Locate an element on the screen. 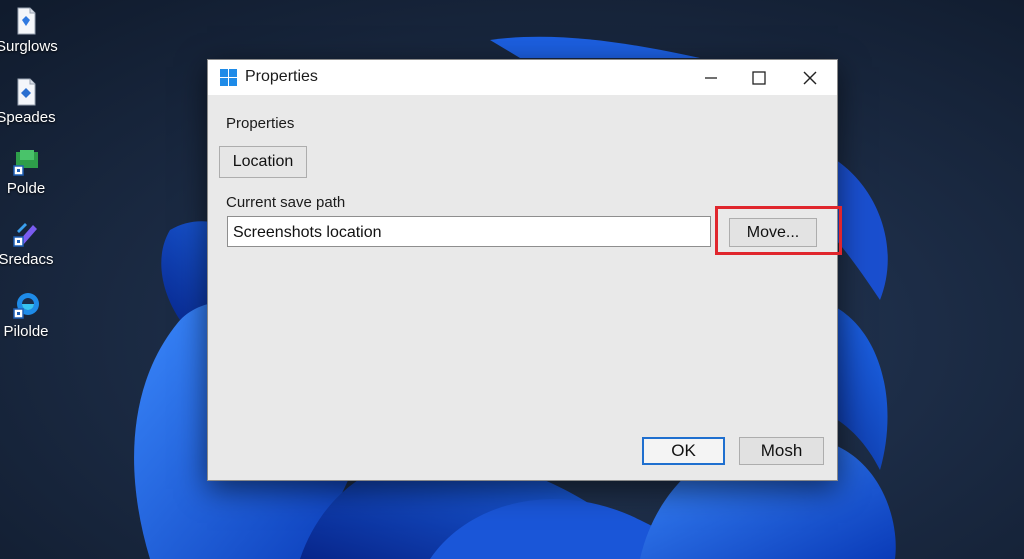 This screenshot has width=1024, height=559. desktop-icon-surglows: Surglows is located at coordinates (29, 31).